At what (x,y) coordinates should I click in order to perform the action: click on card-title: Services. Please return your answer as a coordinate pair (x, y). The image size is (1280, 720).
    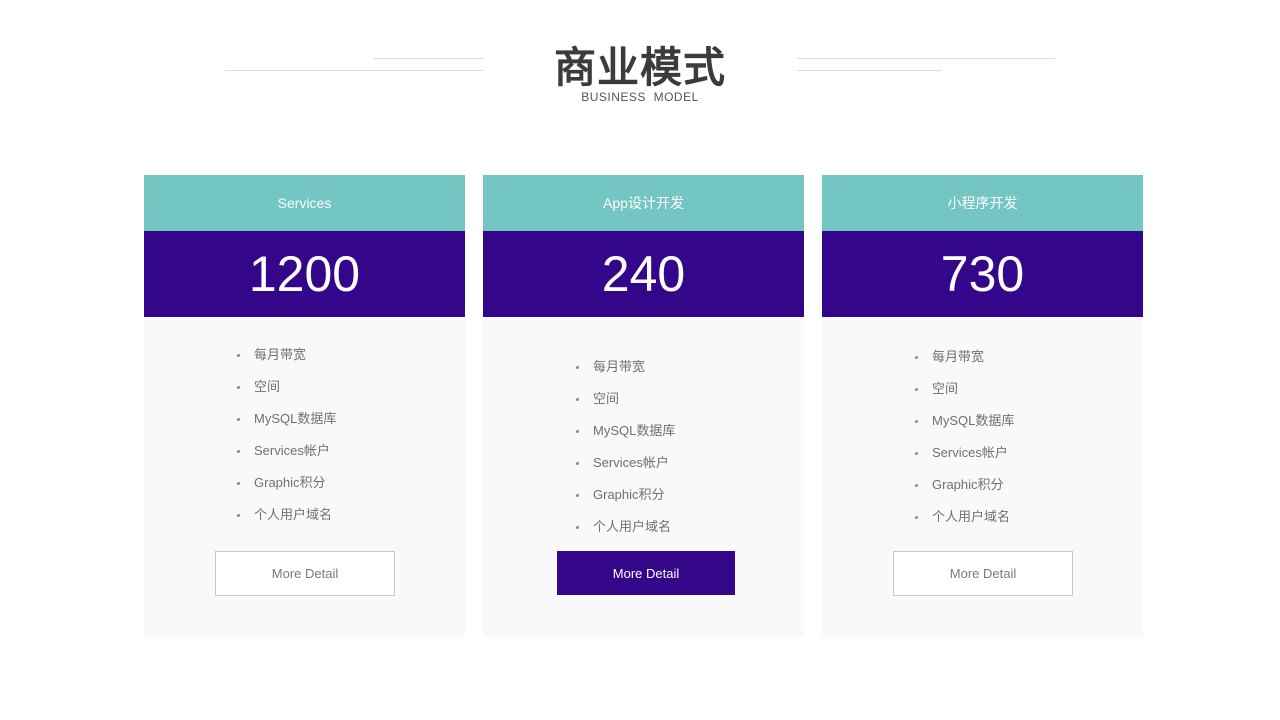
    Looking at the image, I should click on (304, 203).